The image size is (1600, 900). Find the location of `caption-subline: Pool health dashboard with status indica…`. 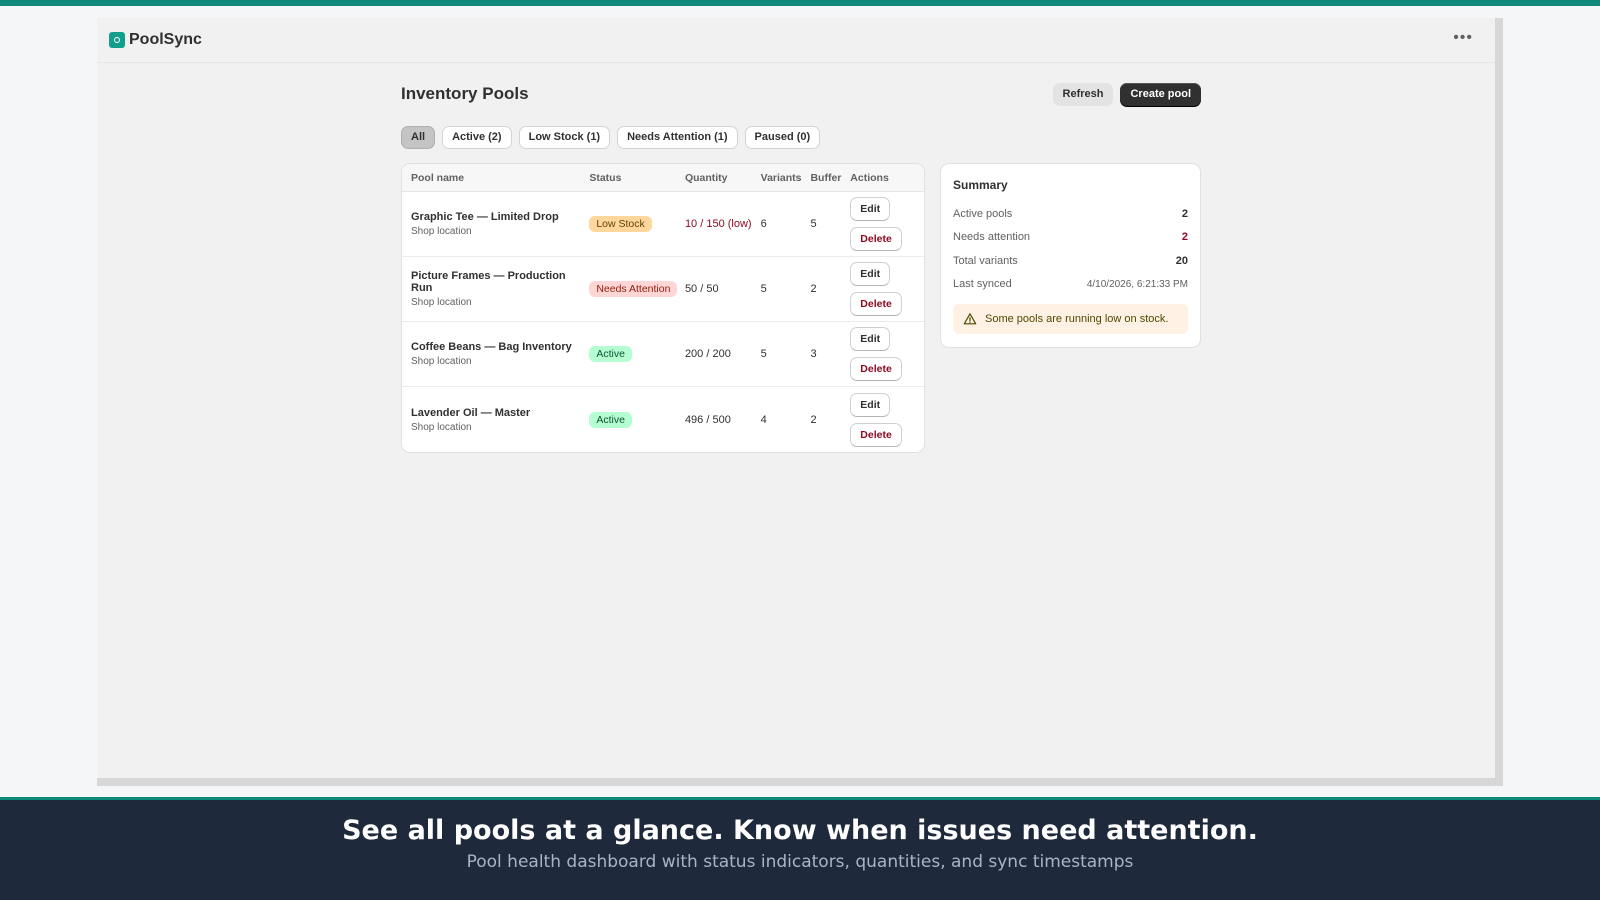

caption-subline: Pool health dashboard with status indica… is located at coordinates (800, 862).